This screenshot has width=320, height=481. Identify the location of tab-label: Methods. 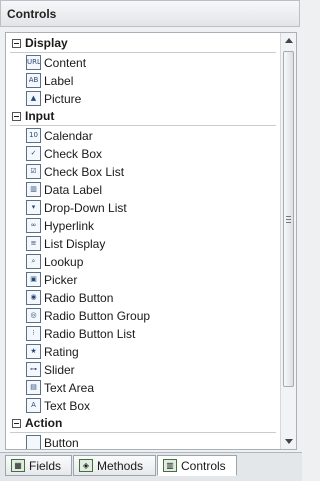
(120, 466).